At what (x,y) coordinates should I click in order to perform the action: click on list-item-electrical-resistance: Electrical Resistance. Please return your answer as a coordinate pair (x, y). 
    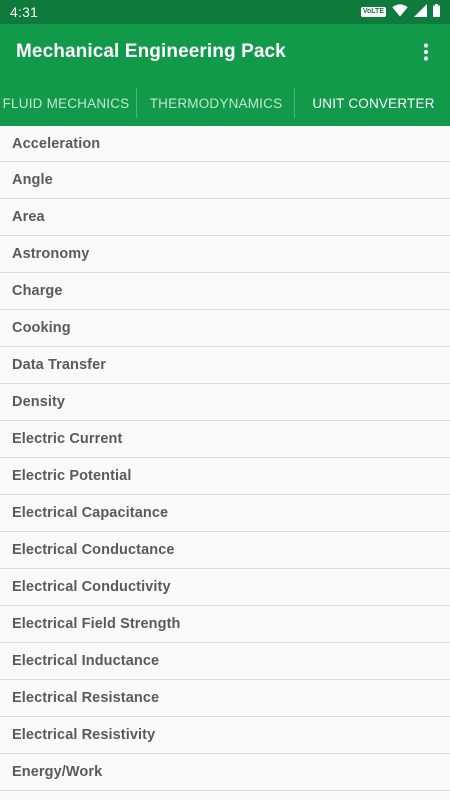
    Looking at the image, I should click on (225, 698).